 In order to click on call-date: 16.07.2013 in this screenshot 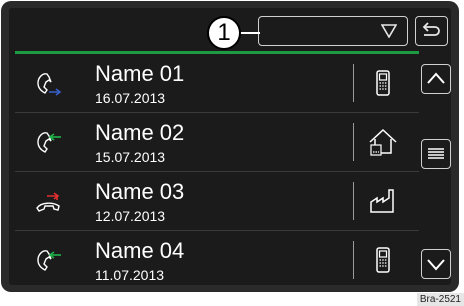, I will do `click(130, 98)`.